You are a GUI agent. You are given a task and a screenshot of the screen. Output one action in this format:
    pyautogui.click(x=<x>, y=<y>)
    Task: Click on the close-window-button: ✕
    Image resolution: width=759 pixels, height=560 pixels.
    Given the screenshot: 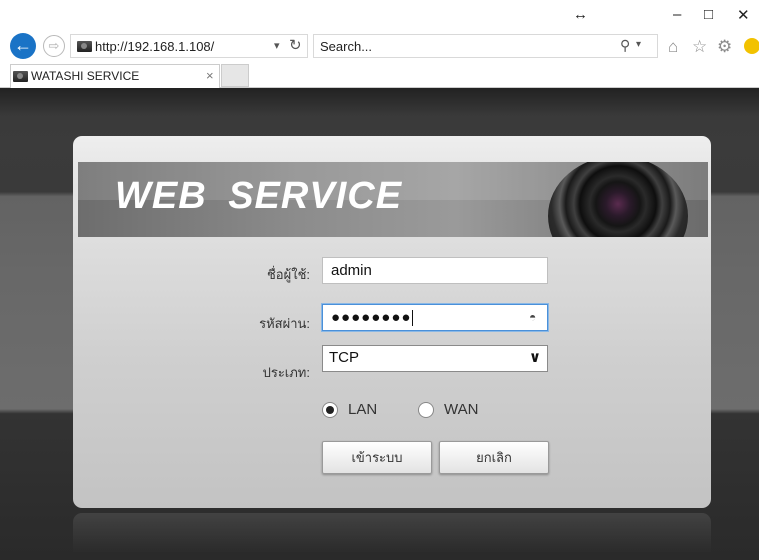 What is the action you would take?
    pyautogui.click(x=743, y=15)
    